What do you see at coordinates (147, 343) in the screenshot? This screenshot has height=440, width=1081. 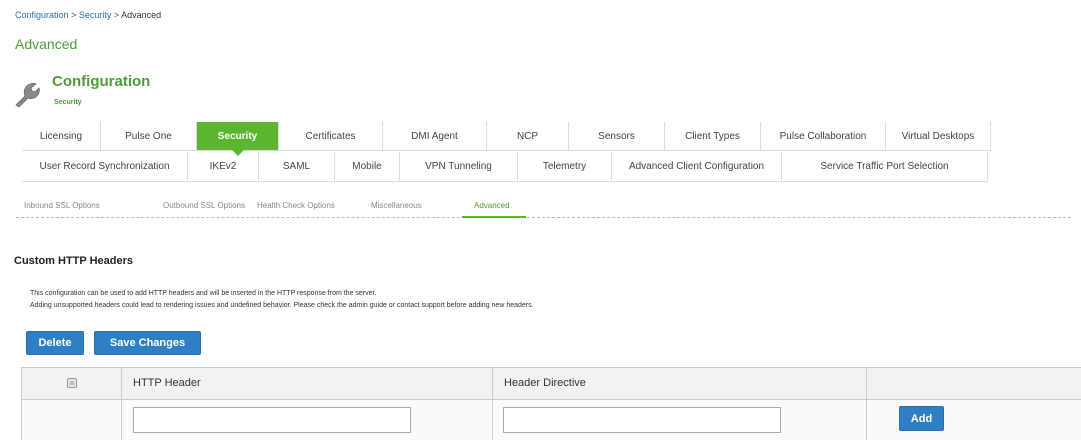 I see `save-changes-button: Save Changes` at bounding box center [147, 343].